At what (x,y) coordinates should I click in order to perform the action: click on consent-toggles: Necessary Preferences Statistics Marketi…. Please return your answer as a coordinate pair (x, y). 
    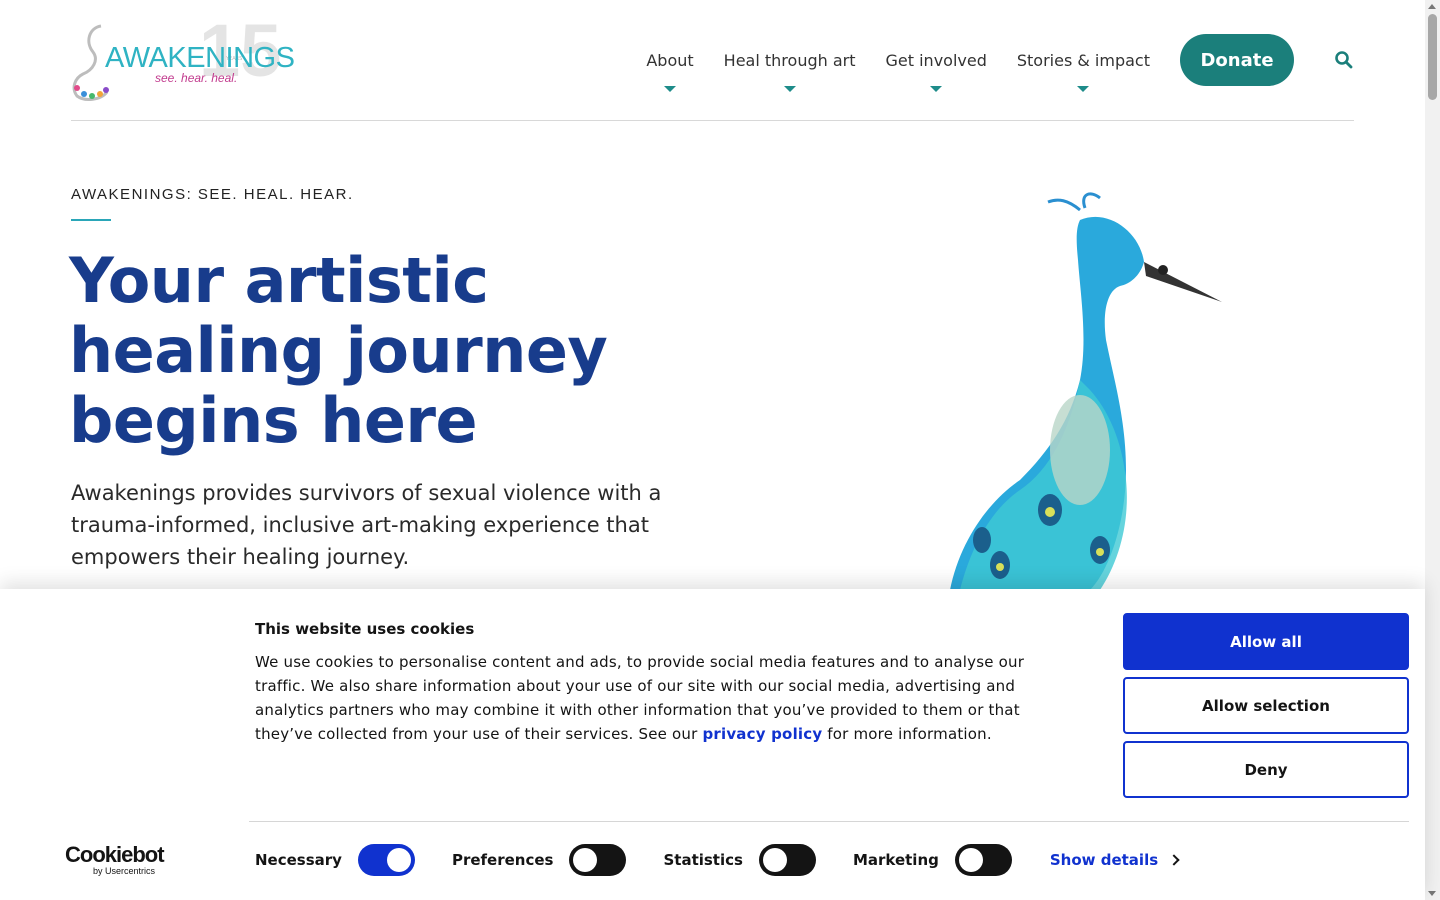
    Looking at the image, I should click on (717, 860).